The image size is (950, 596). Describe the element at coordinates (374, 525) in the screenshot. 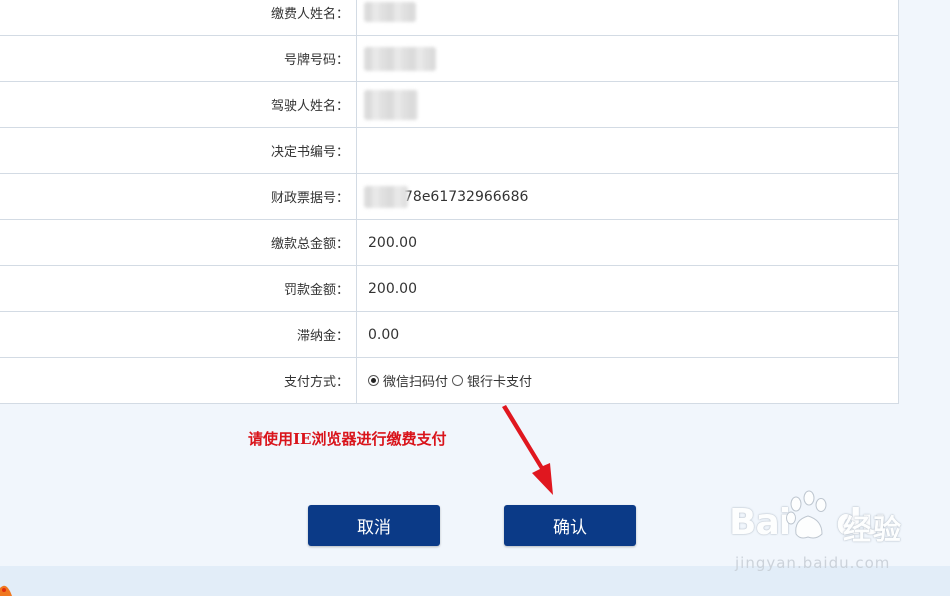

I see `cancel-button: 取消` at that location.